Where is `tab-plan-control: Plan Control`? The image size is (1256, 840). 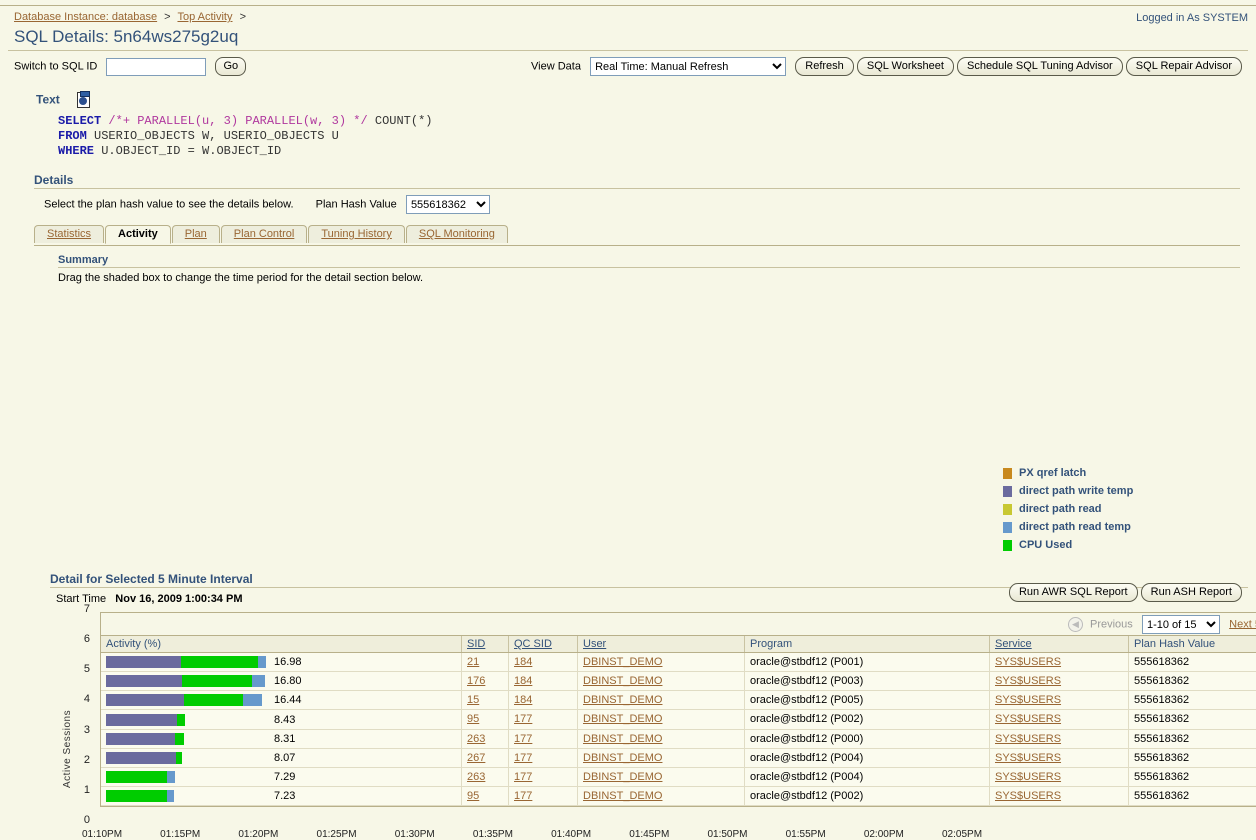
tab-plan-control: Plan Control is located at coordinates (264, 234).